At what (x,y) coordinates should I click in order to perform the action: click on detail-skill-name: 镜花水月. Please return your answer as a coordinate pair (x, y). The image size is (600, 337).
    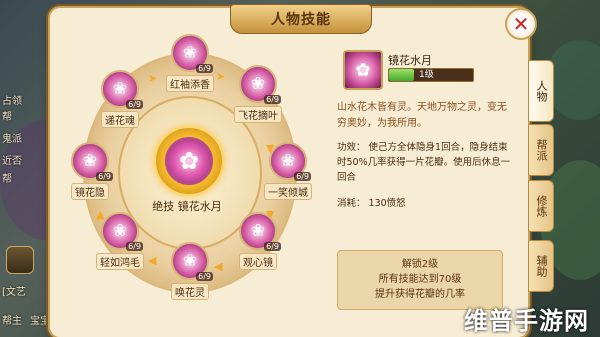
    Looking at the image, I should click on (410, 60).